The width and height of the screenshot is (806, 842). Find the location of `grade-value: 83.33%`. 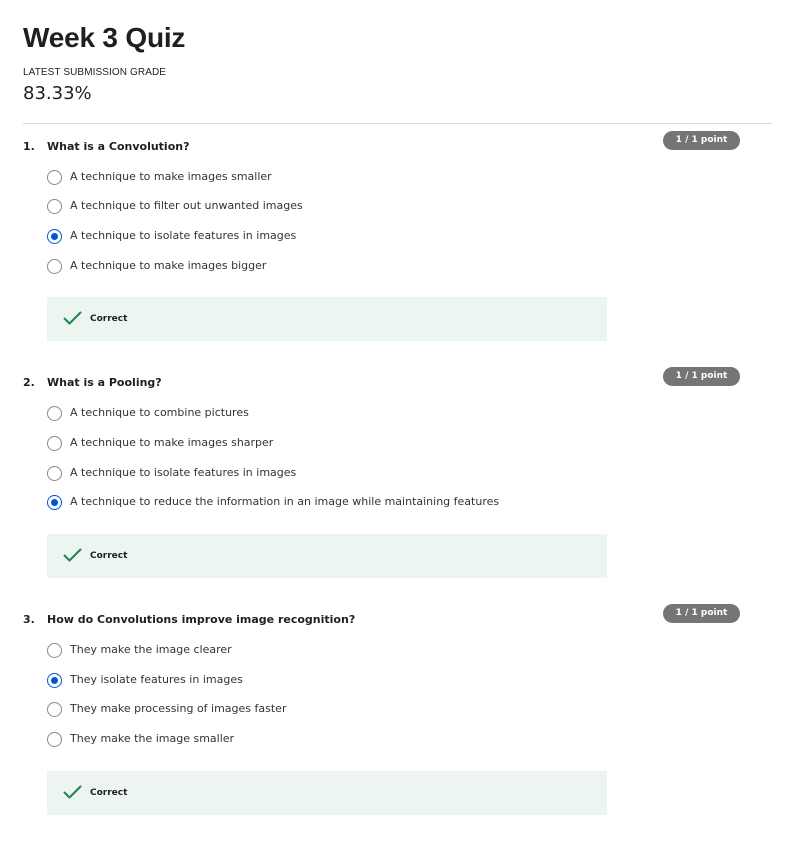

grade-value: 83.33% is located at coordinates (57, 93).